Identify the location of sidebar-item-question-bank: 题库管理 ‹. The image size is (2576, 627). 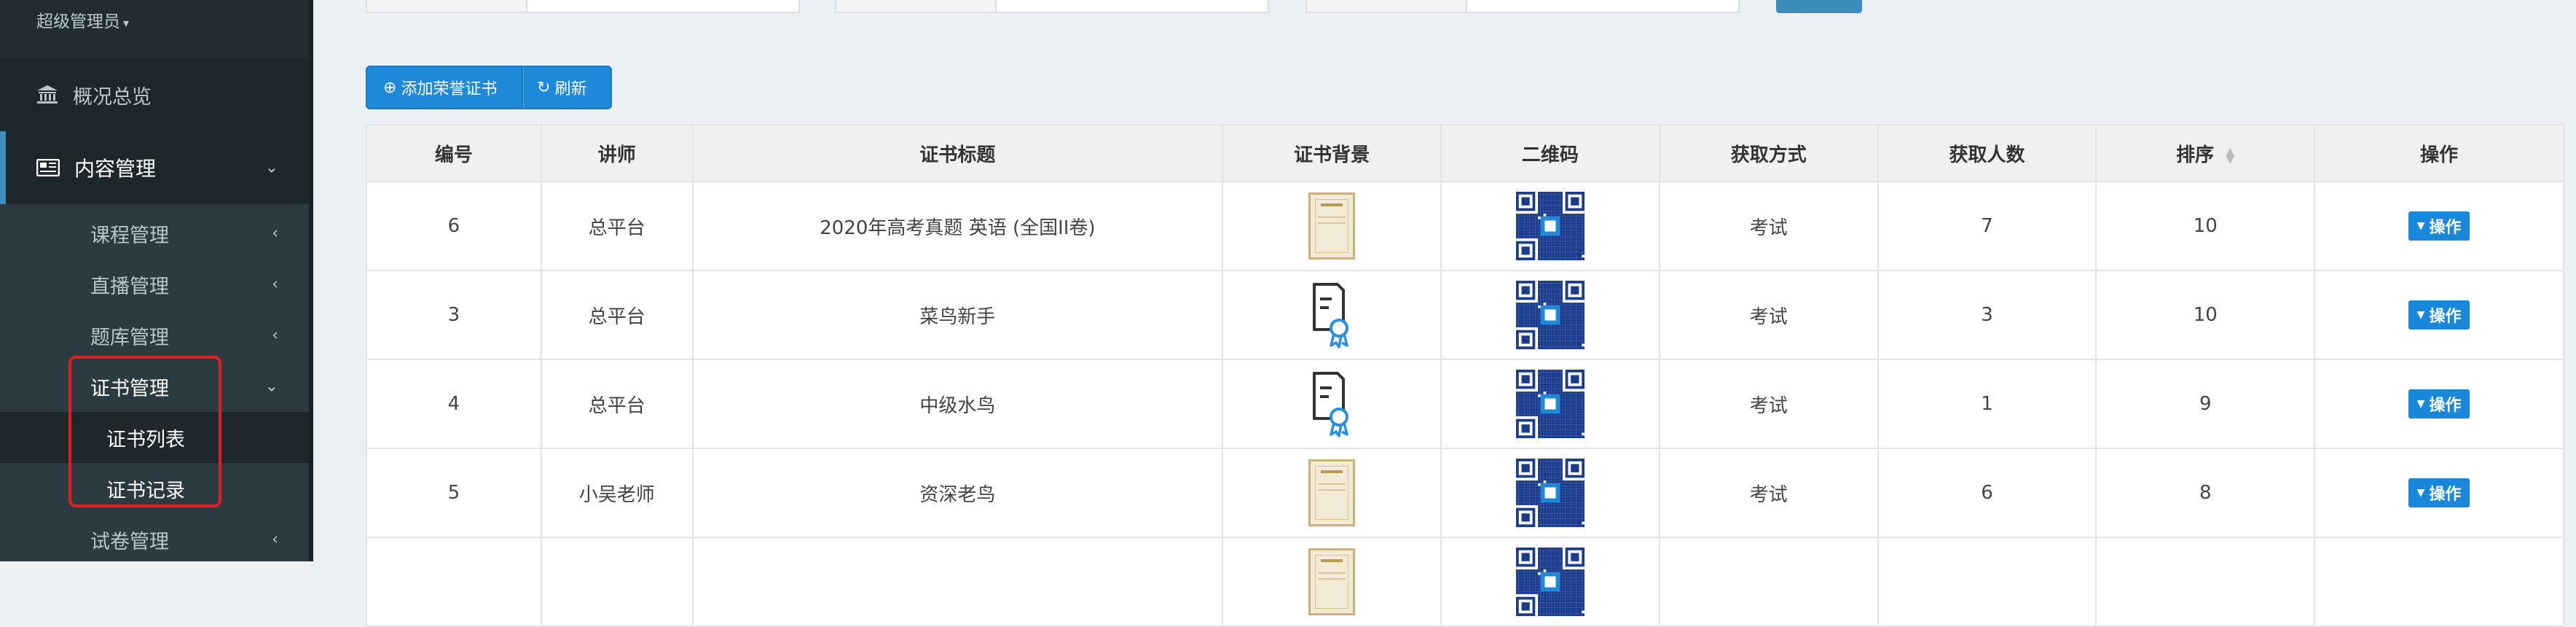
(154, 335).